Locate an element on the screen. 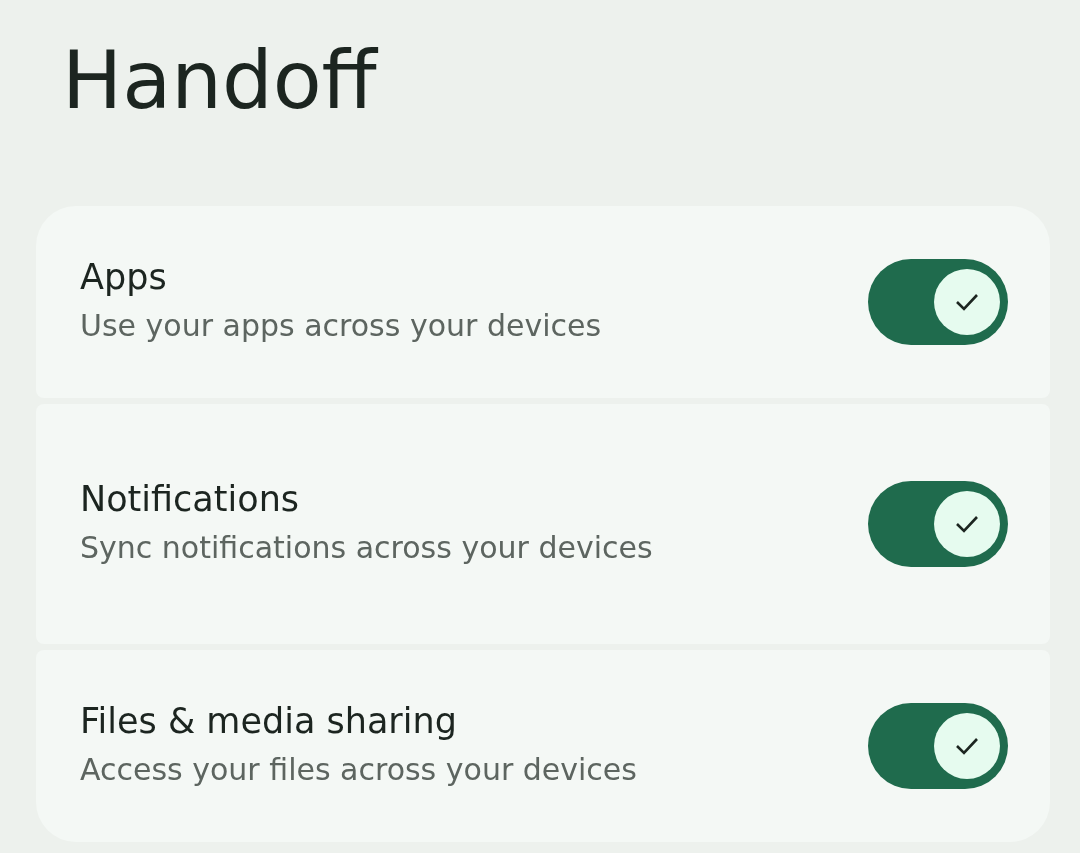 The width and height of the screenshot is (1080, 853). setting-title: Files & media sharing is located at coordinates (269, 721).